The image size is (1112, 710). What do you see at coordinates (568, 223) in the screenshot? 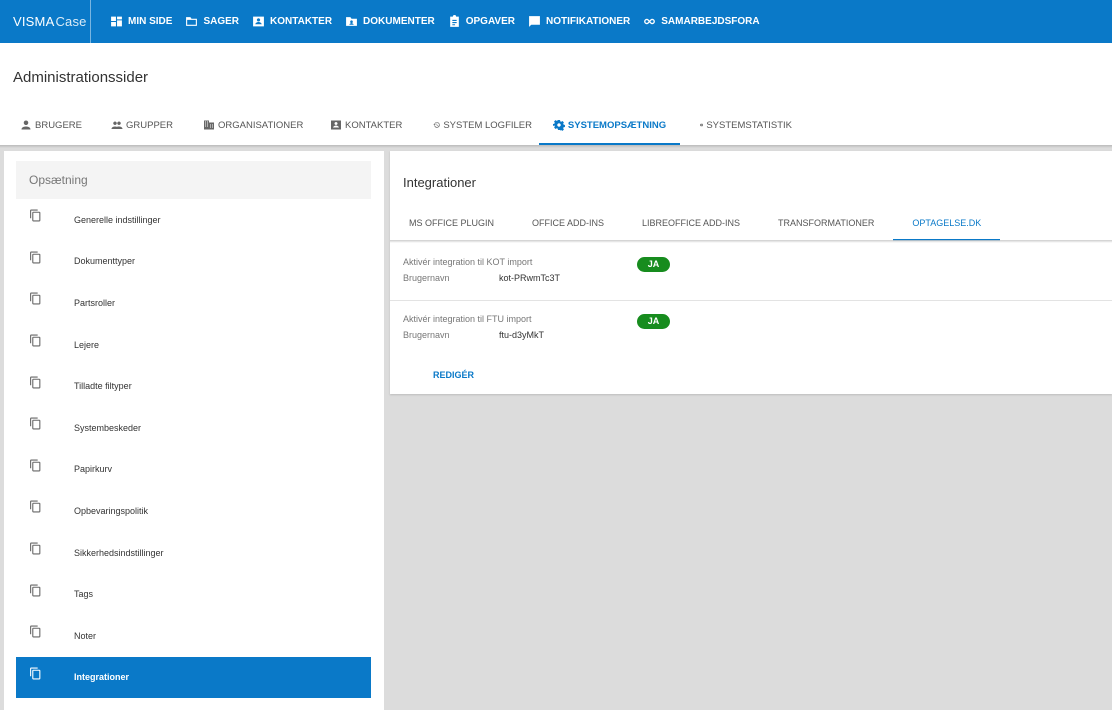
I see `tab-office-add-ins: OFFICE ADD-INS` at bounding box center [568, 223].